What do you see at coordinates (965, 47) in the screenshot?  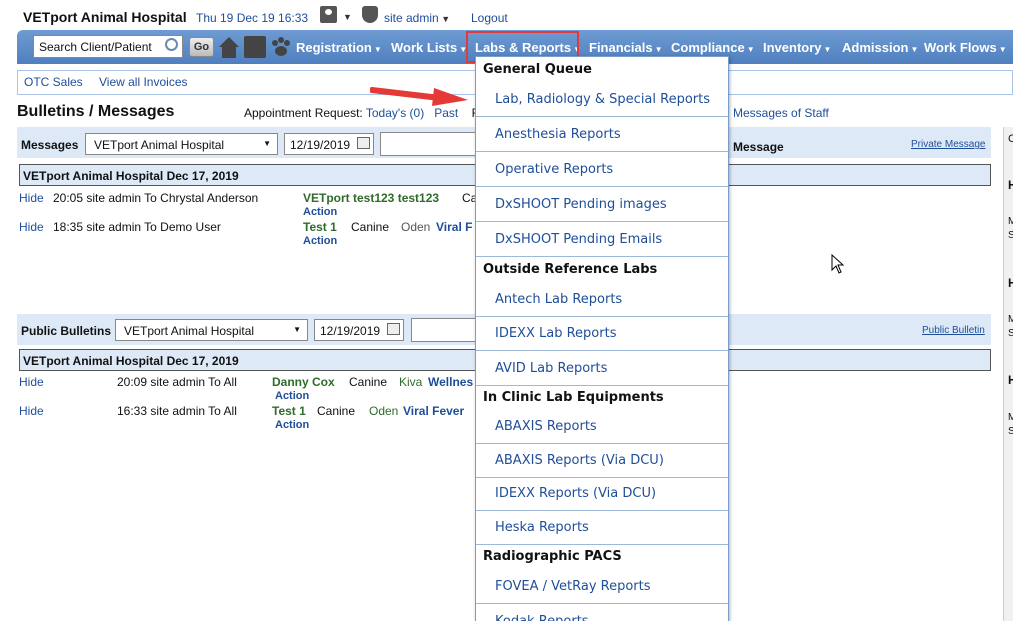 I see `nav-work-flows: Work Flows ▼` at bounding box center [965, 47].